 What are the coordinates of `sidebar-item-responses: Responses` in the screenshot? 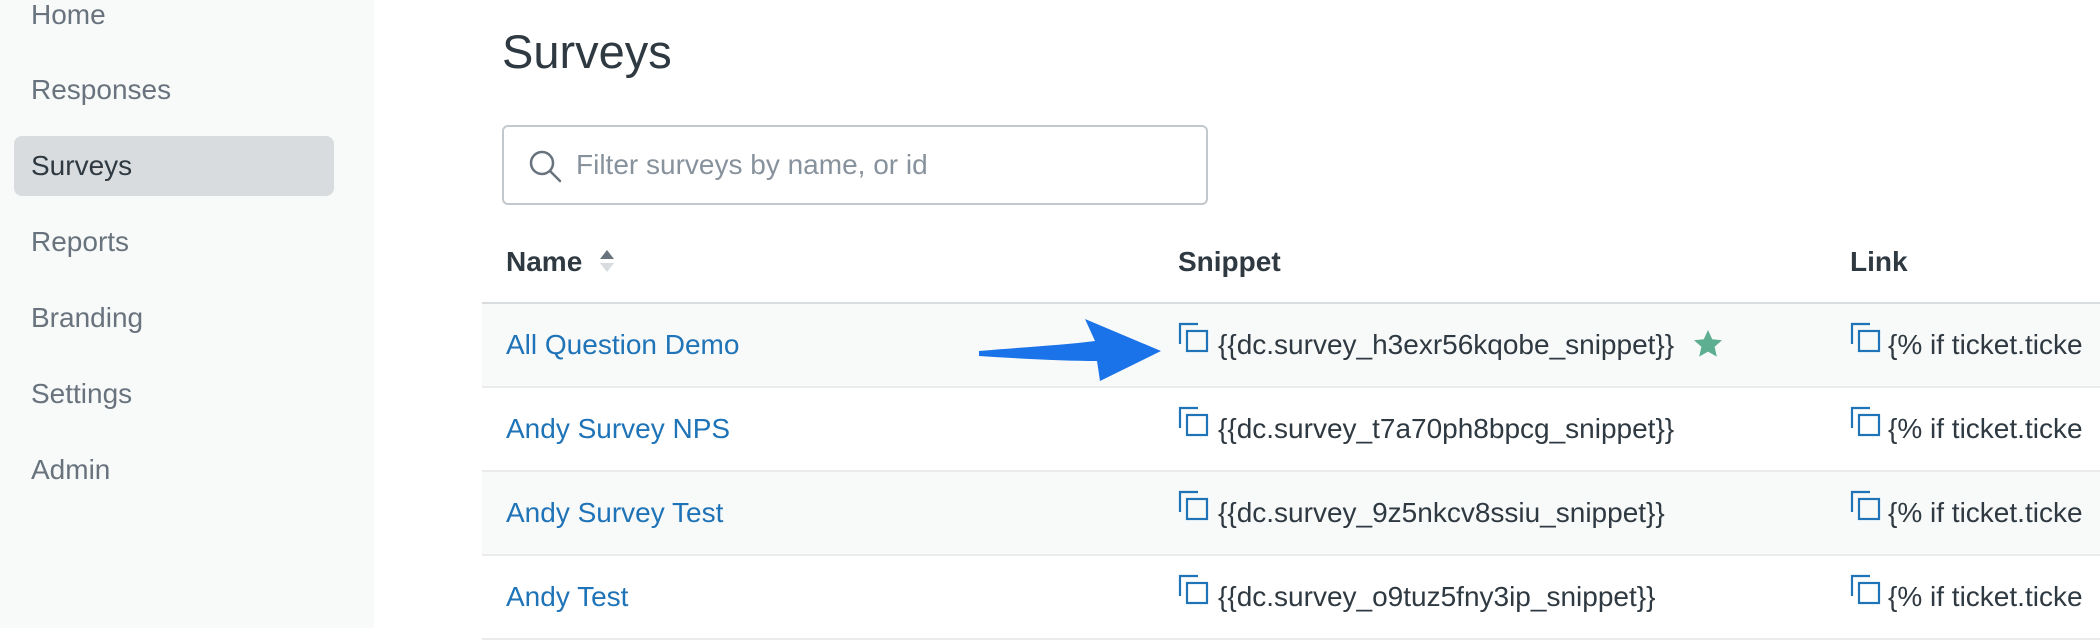 It's located at (174, 90).